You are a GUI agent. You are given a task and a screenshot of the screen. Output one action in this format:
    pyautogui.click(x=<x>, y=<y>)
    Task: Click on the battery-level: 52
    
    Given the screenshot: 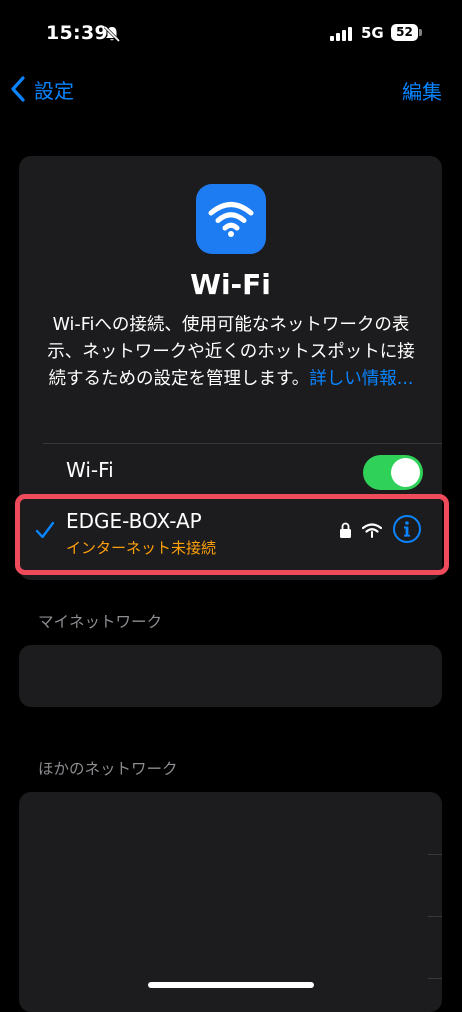 What is the action you would take?
    pyautogui.click(x=404, y=32)
    